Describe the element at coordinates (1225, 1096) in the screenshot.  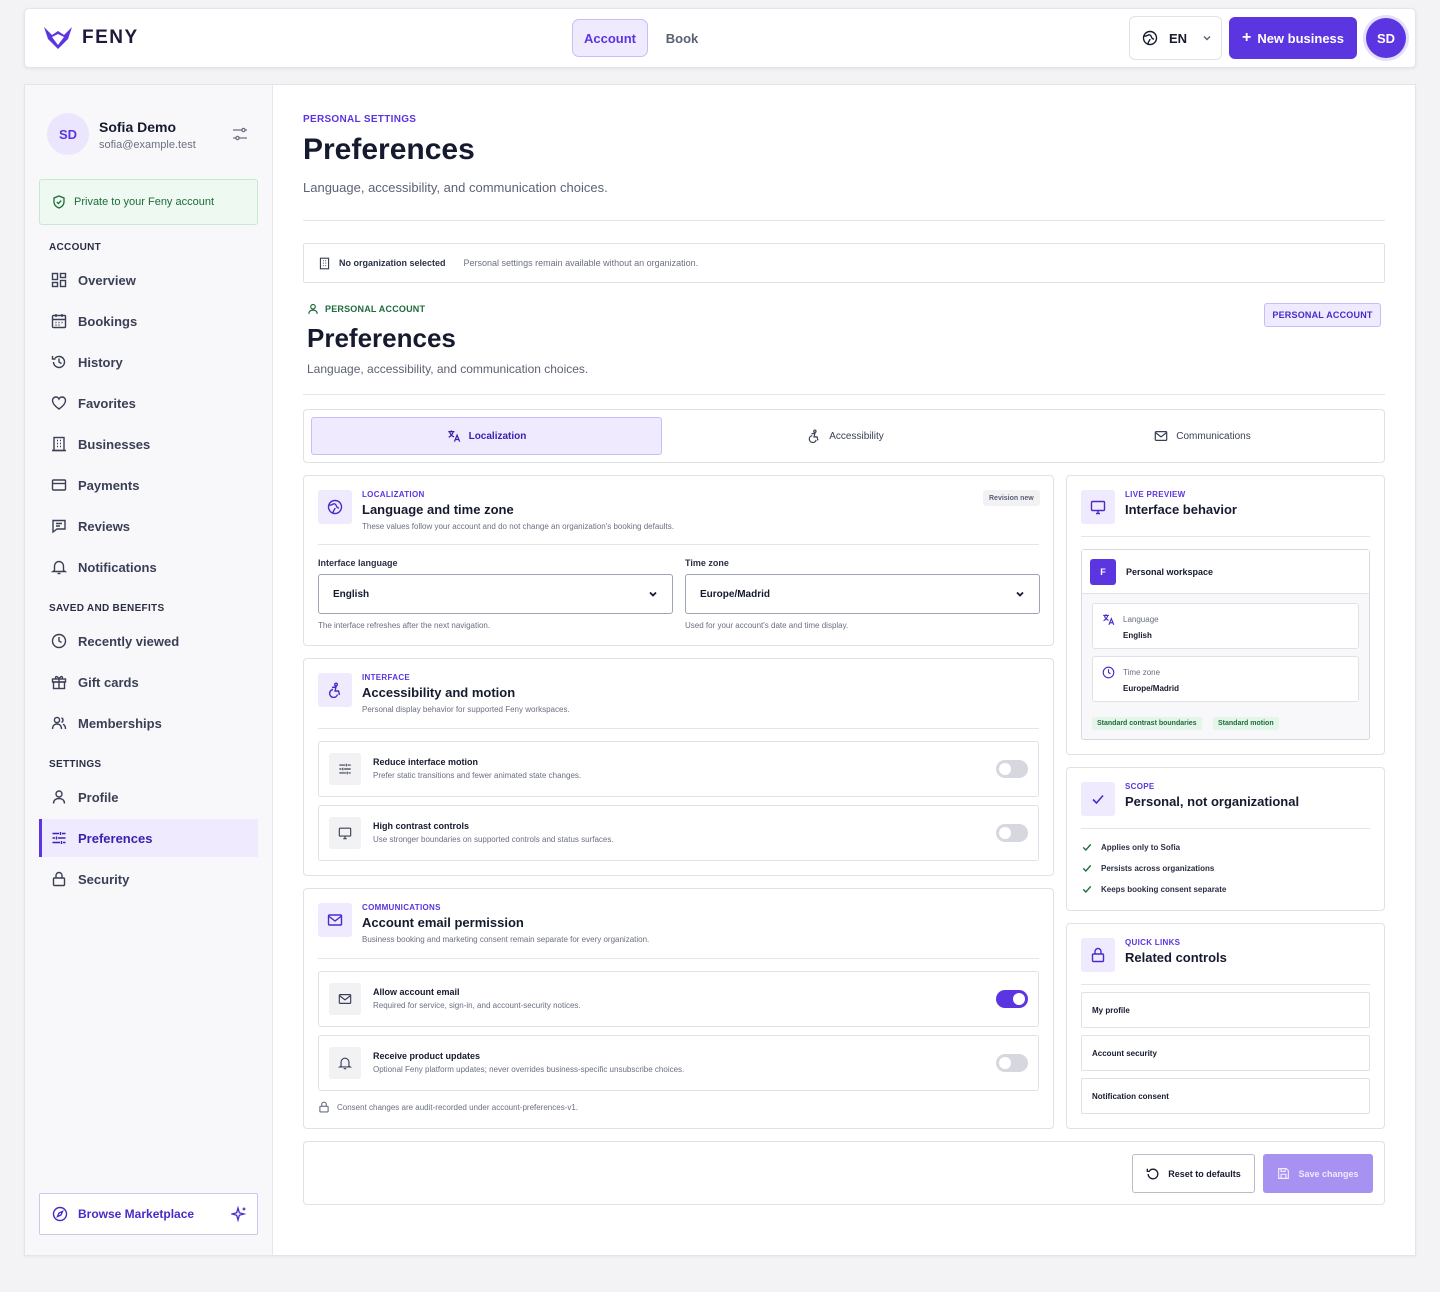
I see `link-notification-consent: Notification consent` at that location.